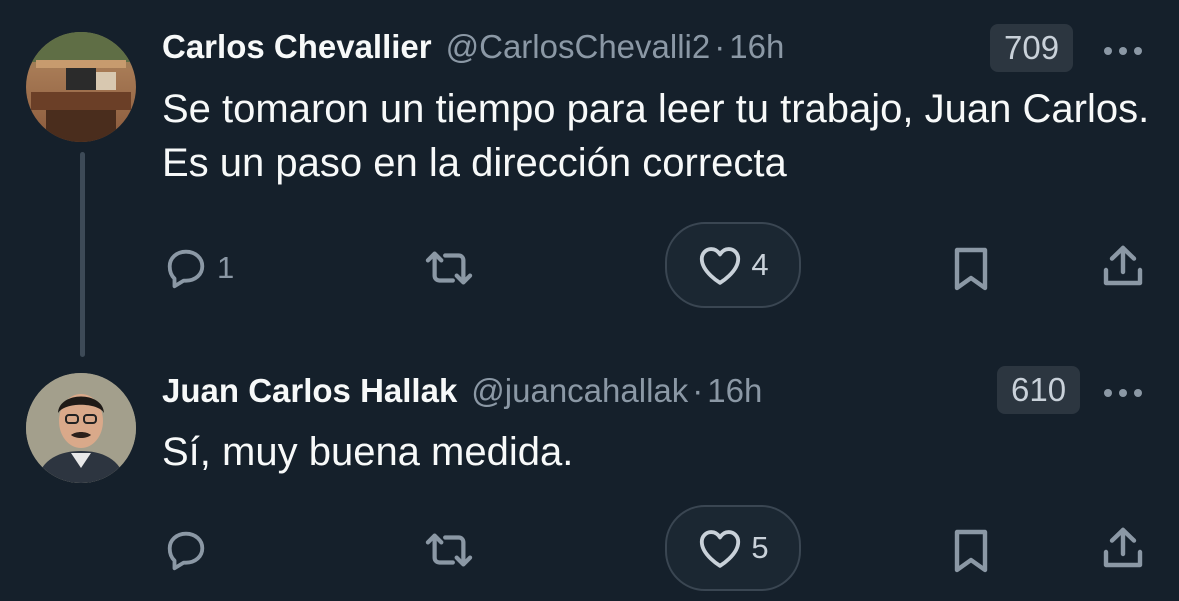  I want to click on like-count: 5, so click(760, 547).